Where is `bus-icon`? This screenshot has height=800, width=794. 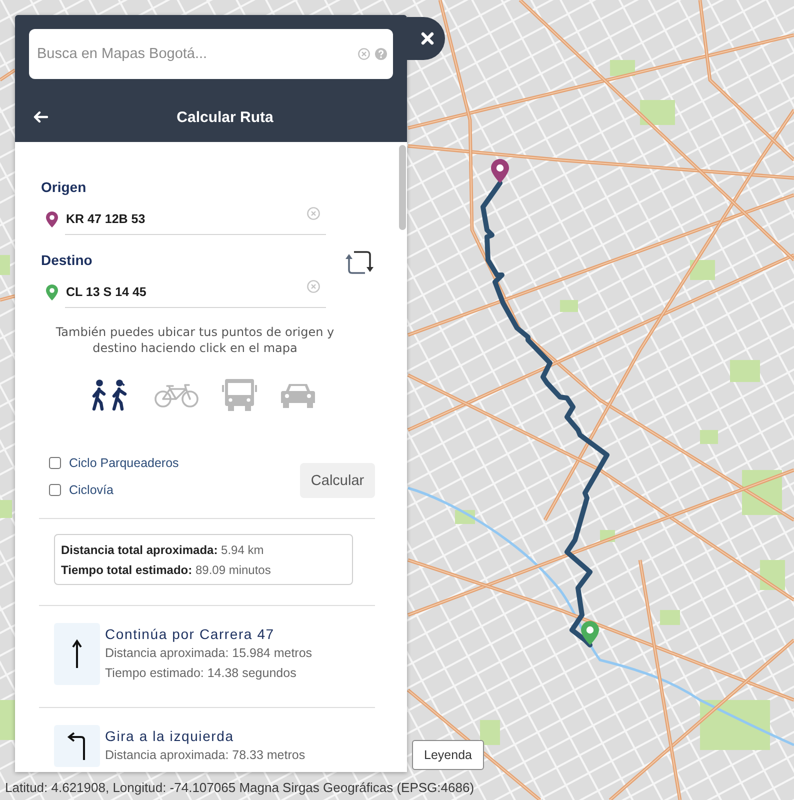
bus-icon is located at coordinates (239, 395).